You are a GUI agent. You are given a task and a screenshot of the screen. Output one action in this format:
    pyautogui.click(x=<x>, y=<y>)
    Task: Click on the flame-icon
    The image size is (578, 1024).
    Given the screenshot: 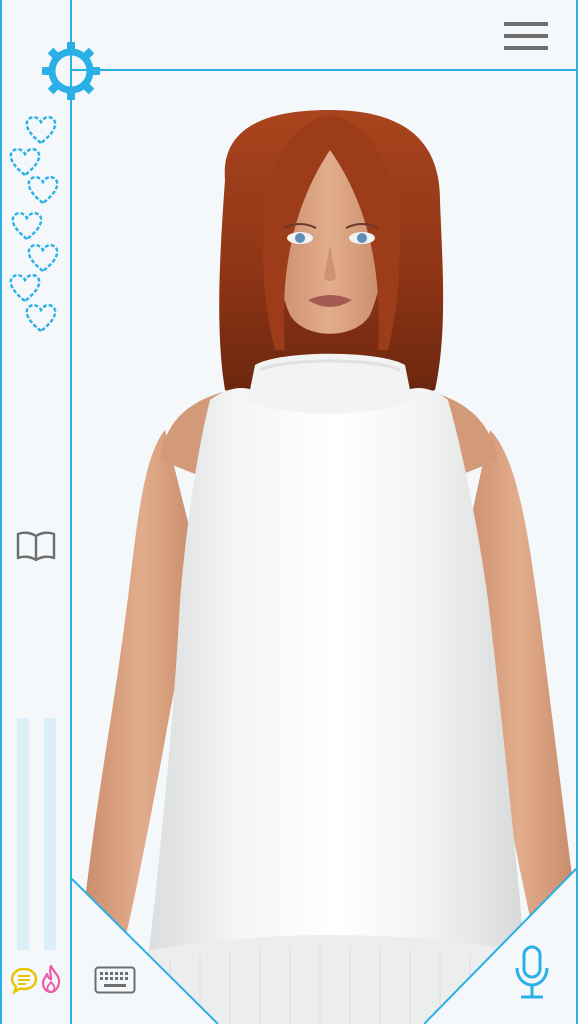 What is the action you would take?
    pyautogui.click(x=51, y=979)
    